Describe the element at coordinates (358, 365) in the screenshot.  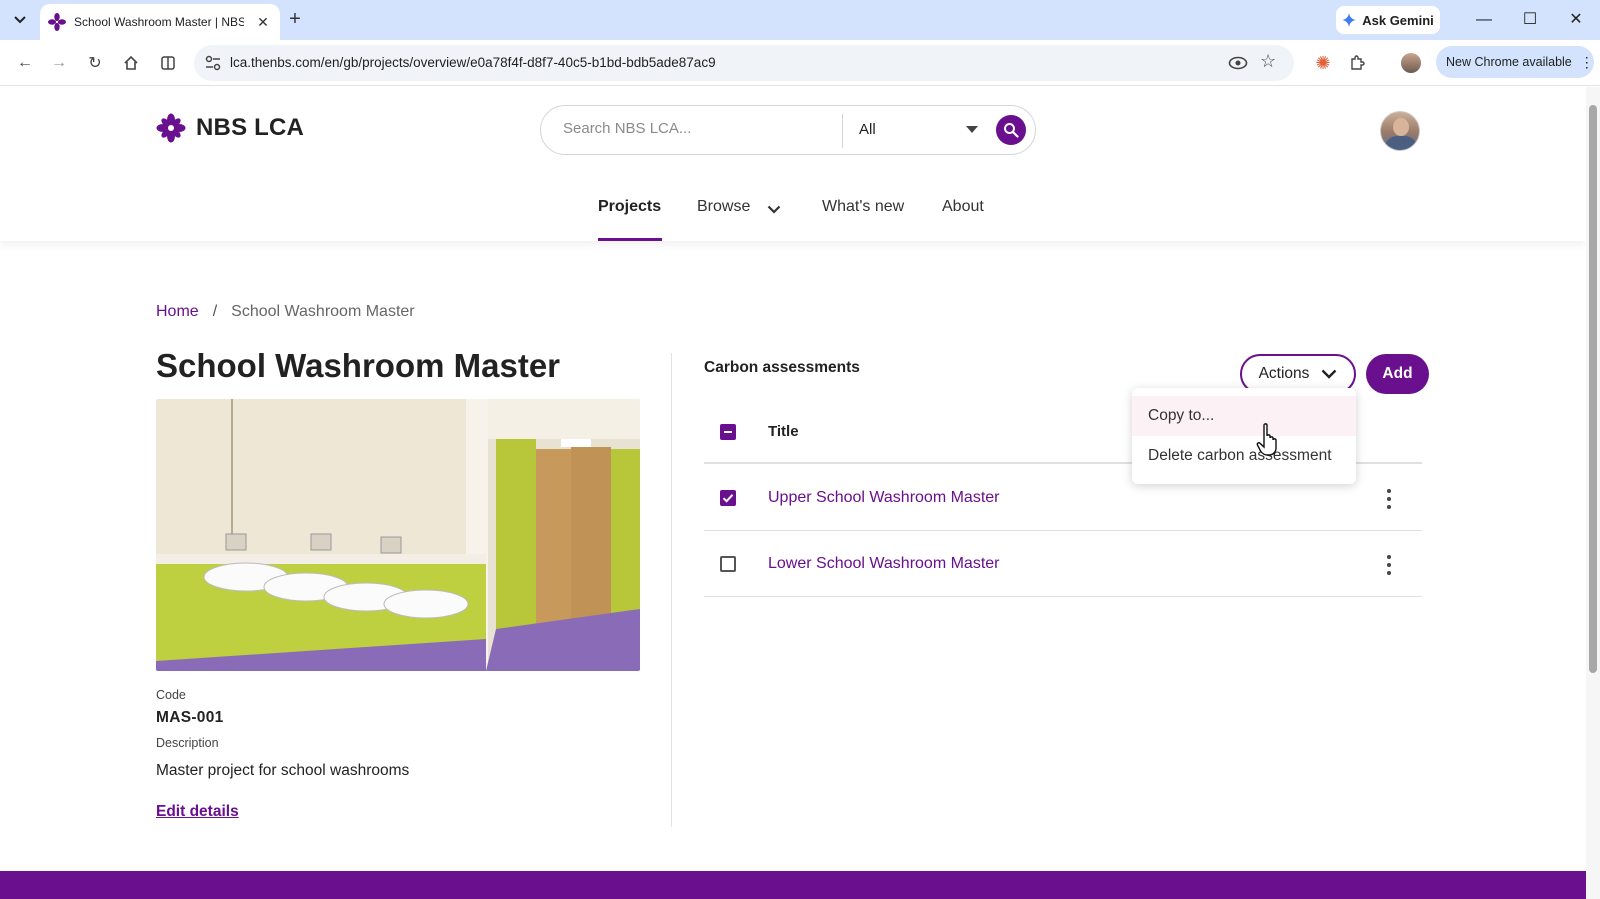
I see `page-title: School Washroom Master` at that location.